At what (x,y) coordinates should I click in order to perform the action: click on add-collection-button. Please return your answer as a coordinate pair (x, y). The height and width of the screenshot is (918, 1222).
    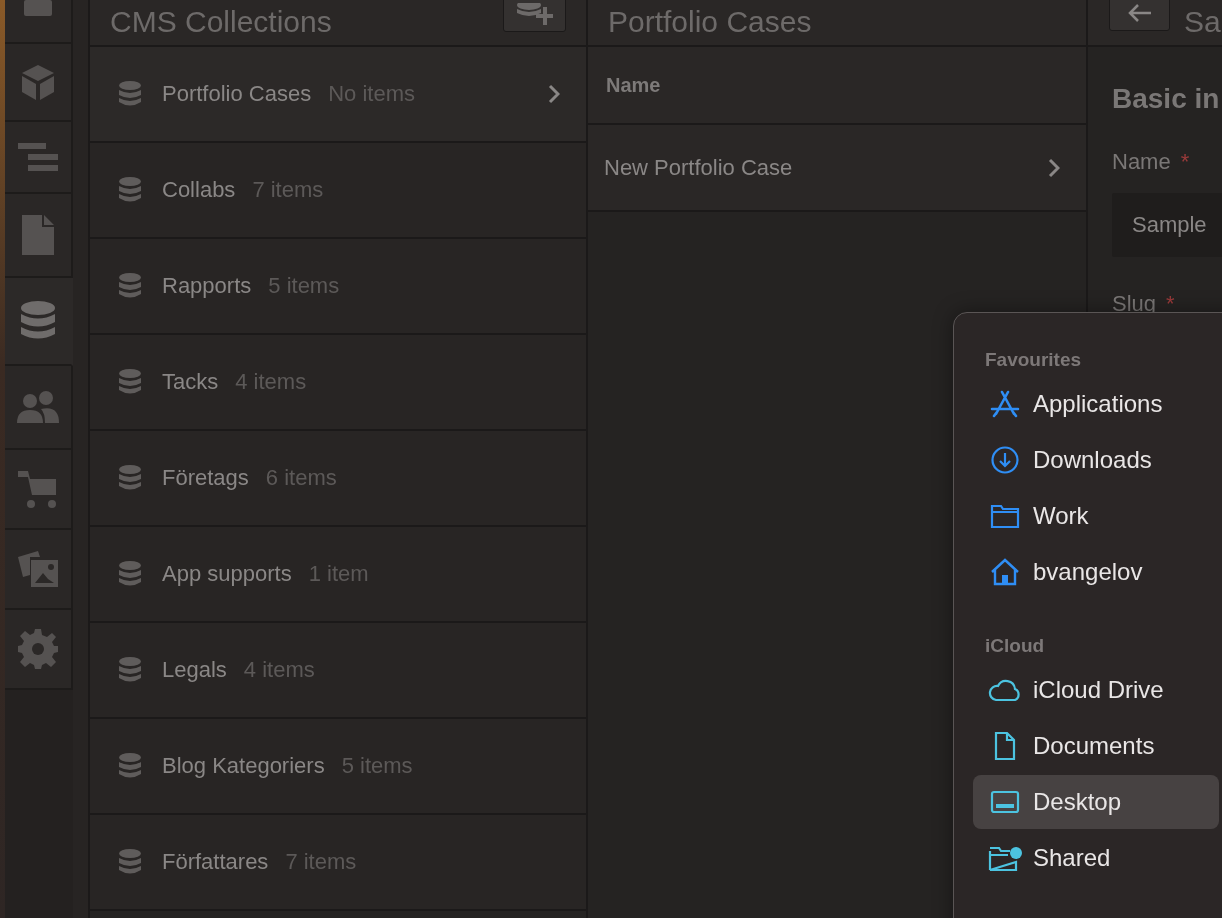
    Looking at the image, I should click on (534, 16).